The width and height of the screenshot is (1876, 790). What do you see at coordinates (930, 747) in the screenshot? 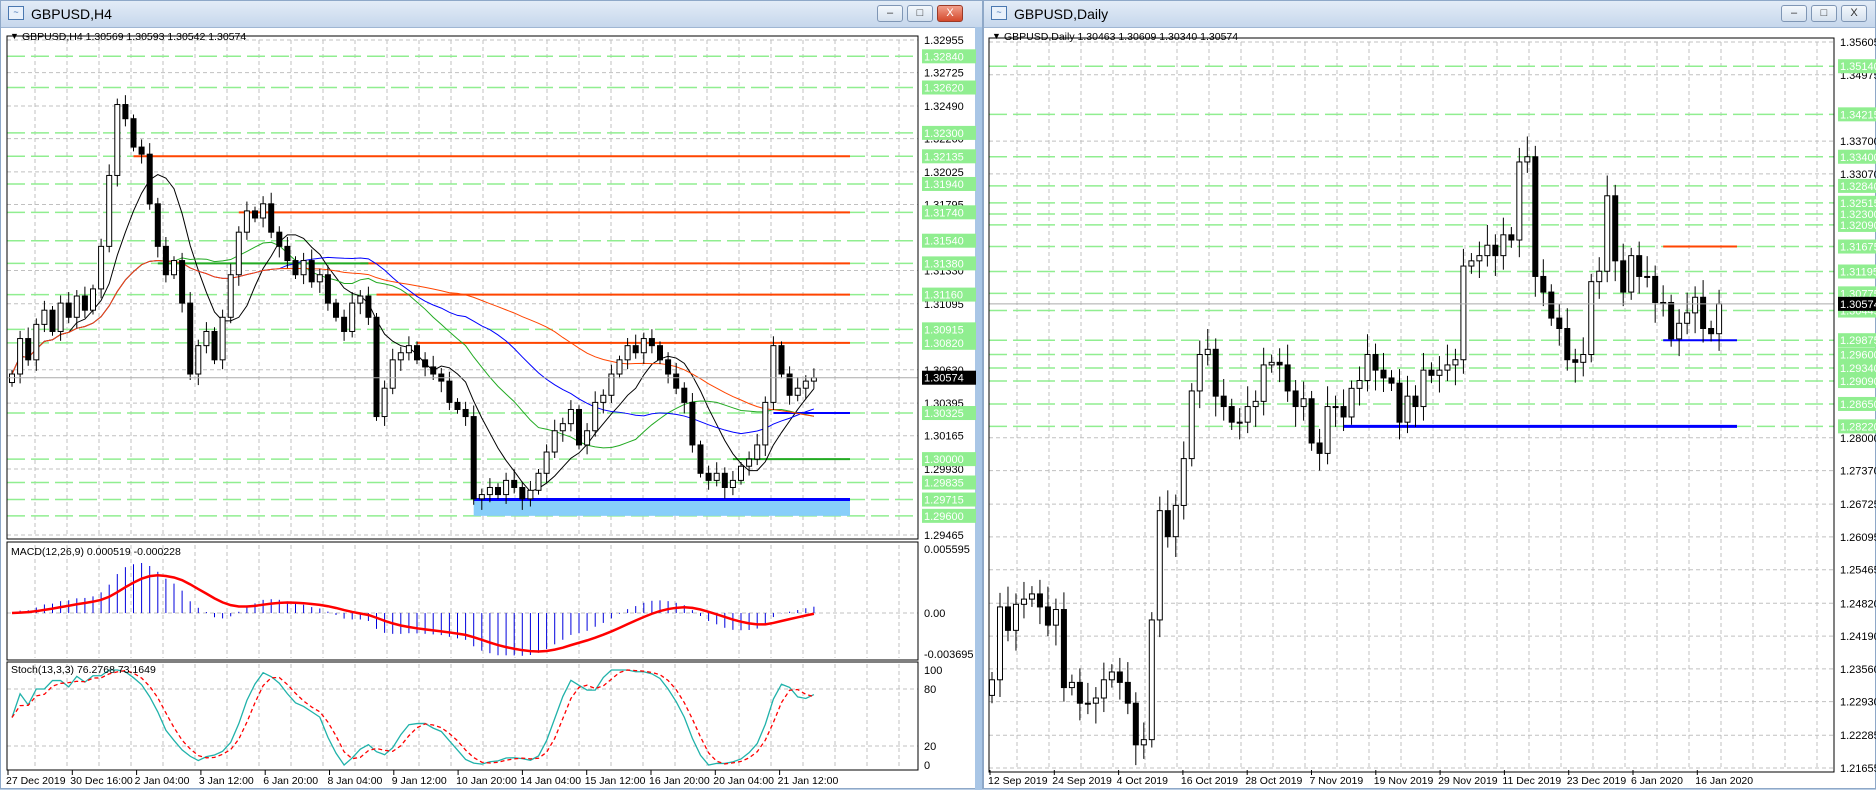
I see `stoch-axis-label: 20` at bounding box center [930, 747].